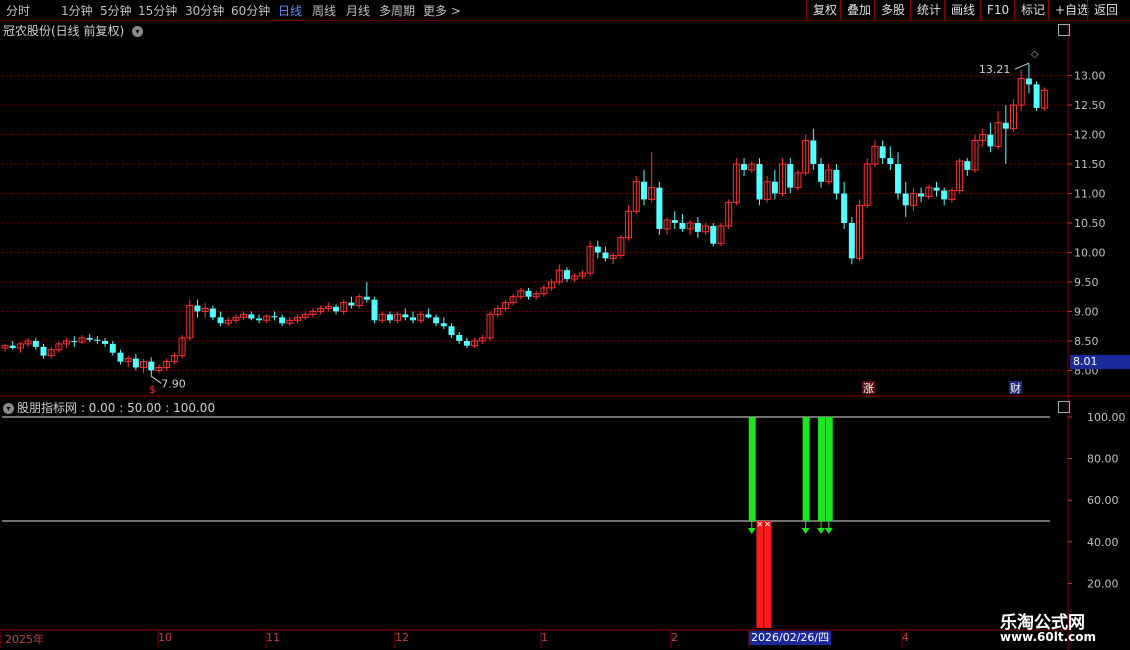  What do you see at coordinates (824, 10) in the screenshot?
I see `rights-adjust-button: 复权` at bounding box center [824, 10].